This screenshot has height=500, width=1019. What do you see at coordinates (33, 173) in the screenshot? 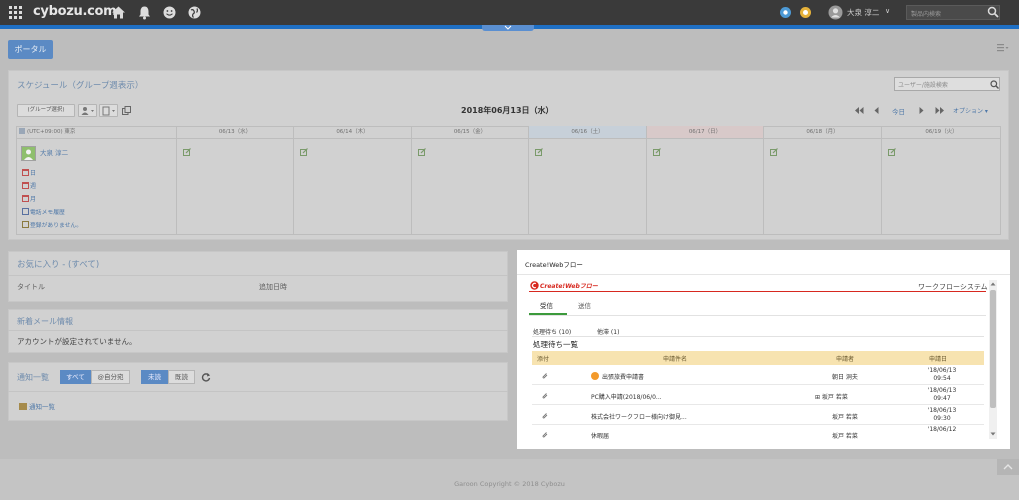
I see `day-view-label: 日` at bounding box center [33, 173].